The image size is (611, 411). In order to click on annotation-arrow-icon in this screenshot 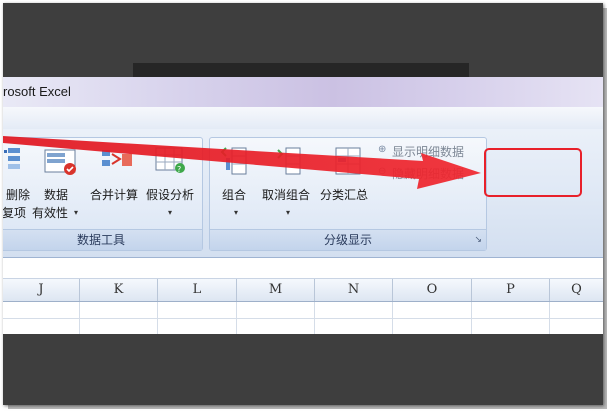, I will do `click(242, 162)`.